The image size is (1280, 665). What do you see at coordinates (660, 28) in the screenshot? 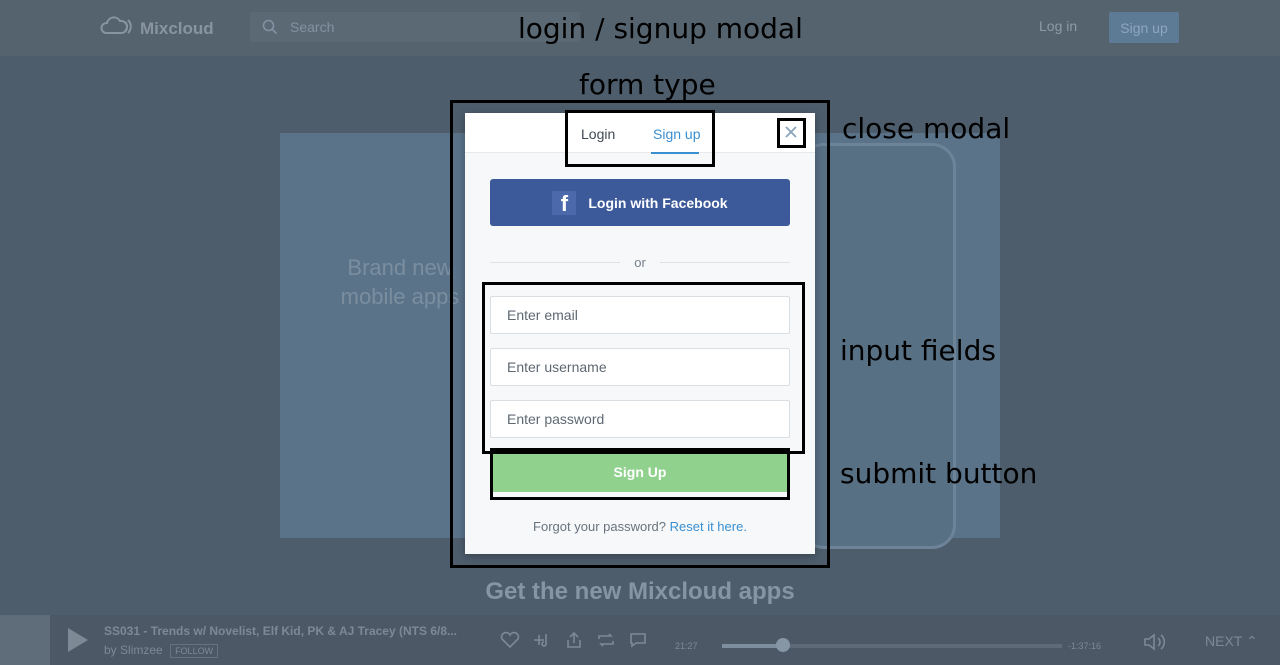
I see `annotation-title: login / signup modal` at bounding box center [660, 28].